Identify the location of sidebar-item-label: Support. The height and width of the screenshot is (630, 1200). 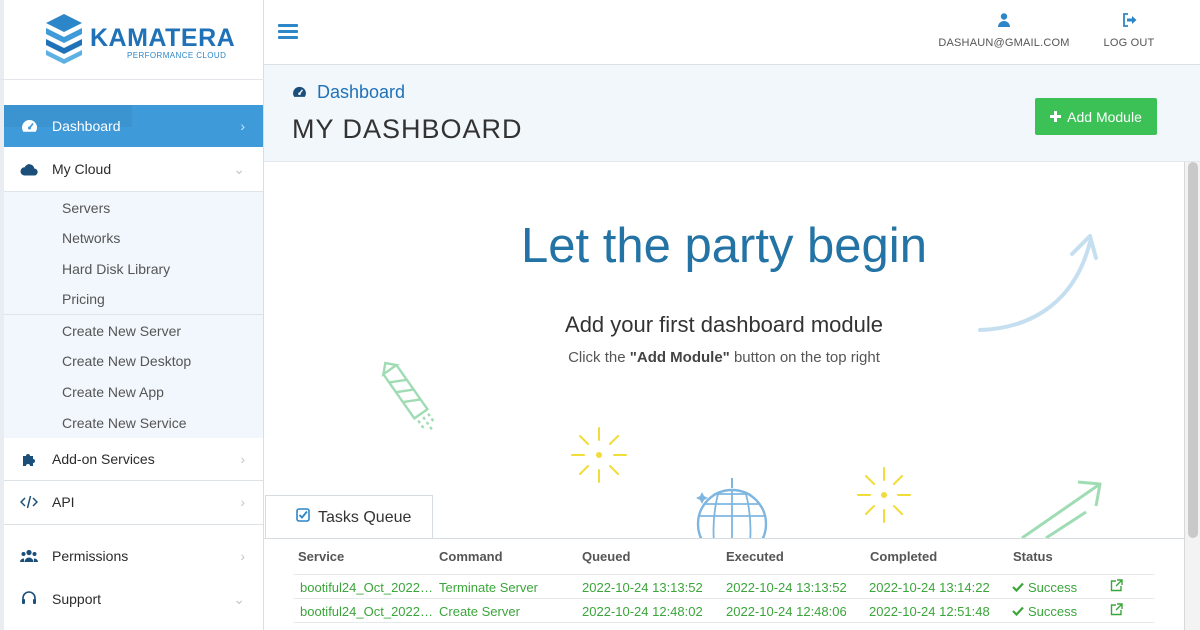
(77, 599).